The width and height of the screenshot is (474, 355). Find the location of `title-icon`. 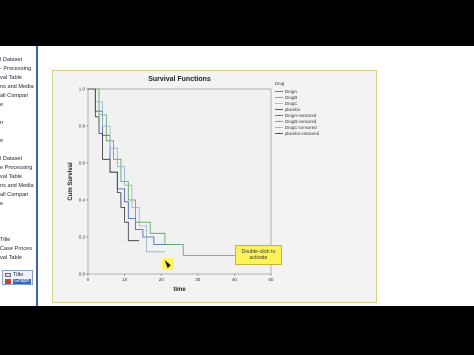

title-icon is located at coordinates (8, 275).